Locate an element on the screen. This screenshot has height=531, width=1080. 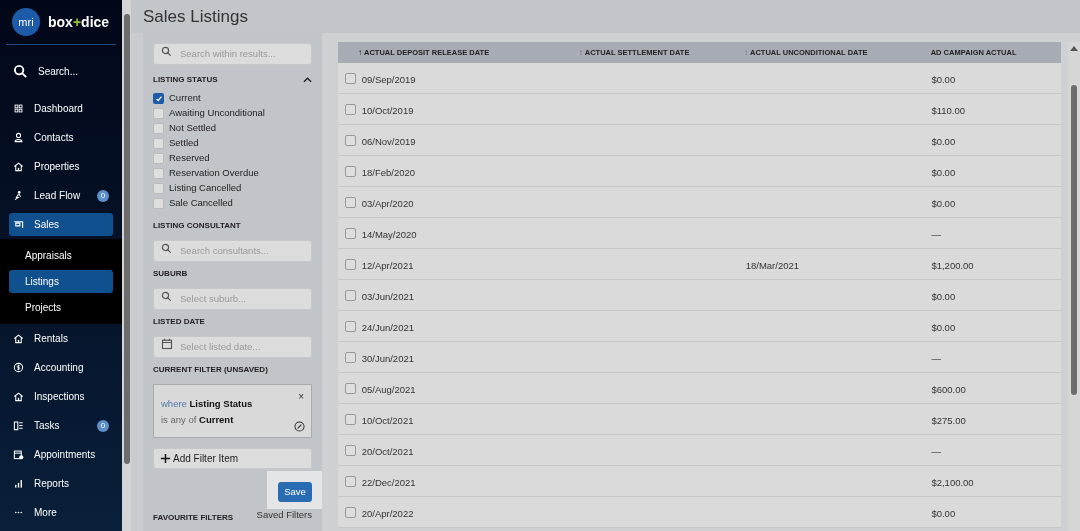
table-cell: 18/Mar/2021 is located at coordinates (772, 265).